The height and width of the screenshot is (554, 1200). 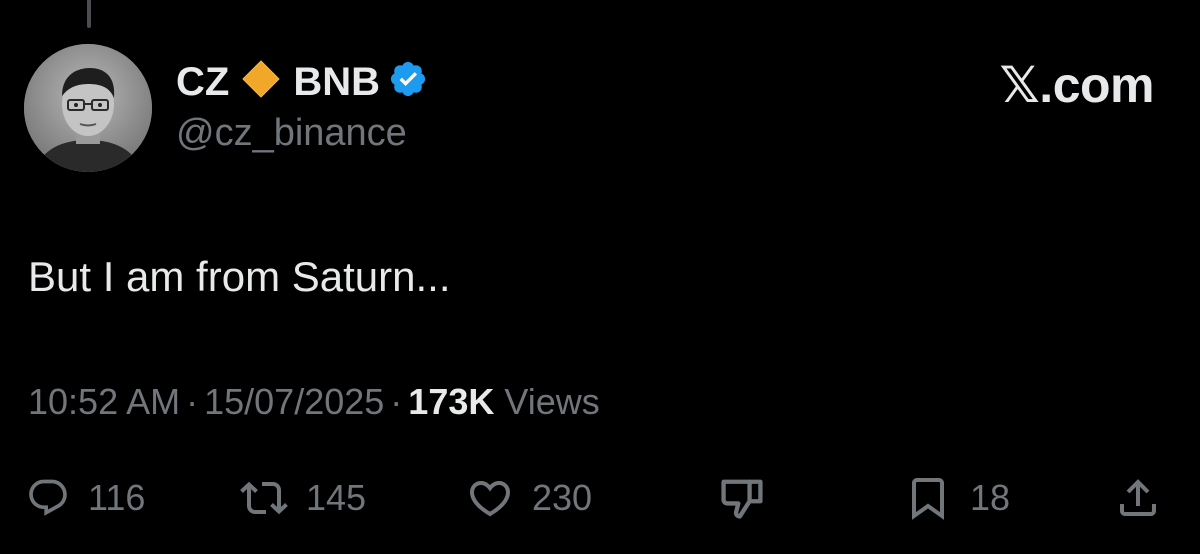 I want to click on dislike-button, so click(x=742, y=498).